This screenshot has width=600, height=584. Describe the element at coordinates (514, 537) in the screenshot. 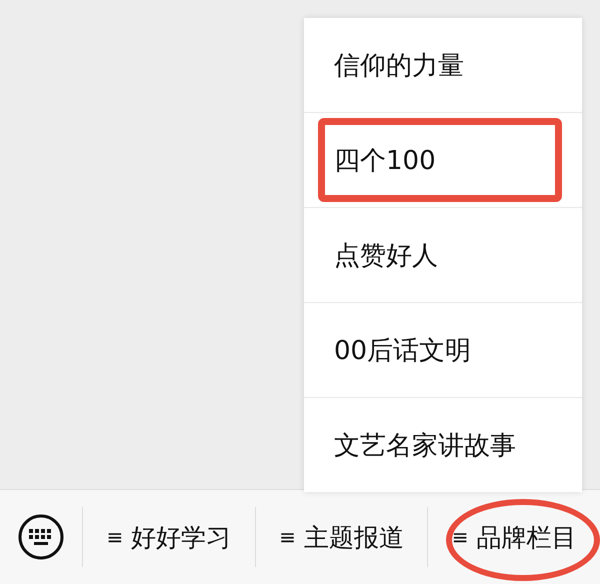

I see `menu-tab: ≡ 品牌栏目` at that location.